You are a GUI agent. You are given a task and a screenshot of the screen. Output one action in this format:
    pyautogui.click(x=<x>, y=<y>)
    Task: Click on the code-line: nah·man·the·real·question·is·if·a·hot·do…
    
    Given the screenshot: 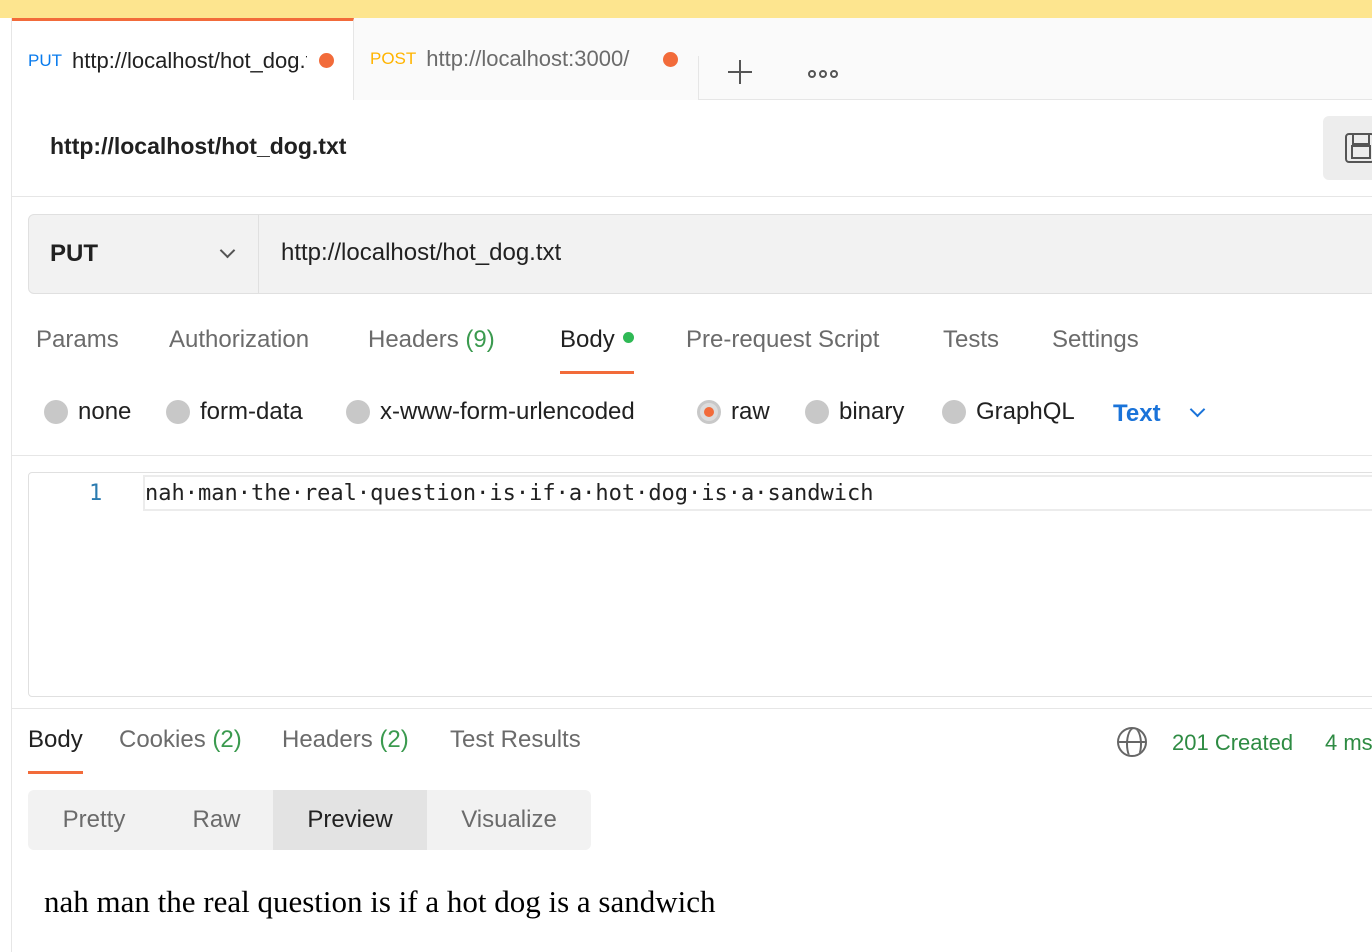 What is the action you would take?
    pyautogui.click(x=757, y=493)
    